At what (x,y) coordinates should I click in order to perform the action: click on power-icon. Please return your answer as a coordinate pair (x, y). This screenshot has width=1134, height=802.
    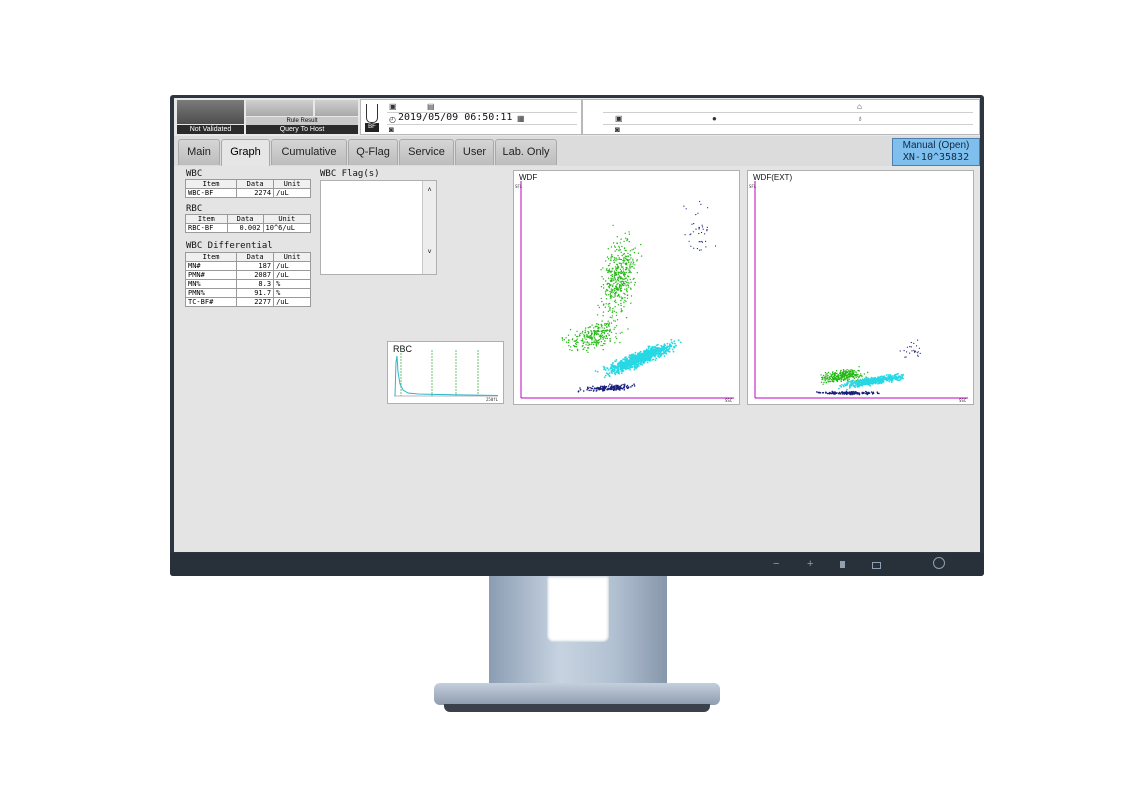
    Looking at the image, I should click on (939, 563).